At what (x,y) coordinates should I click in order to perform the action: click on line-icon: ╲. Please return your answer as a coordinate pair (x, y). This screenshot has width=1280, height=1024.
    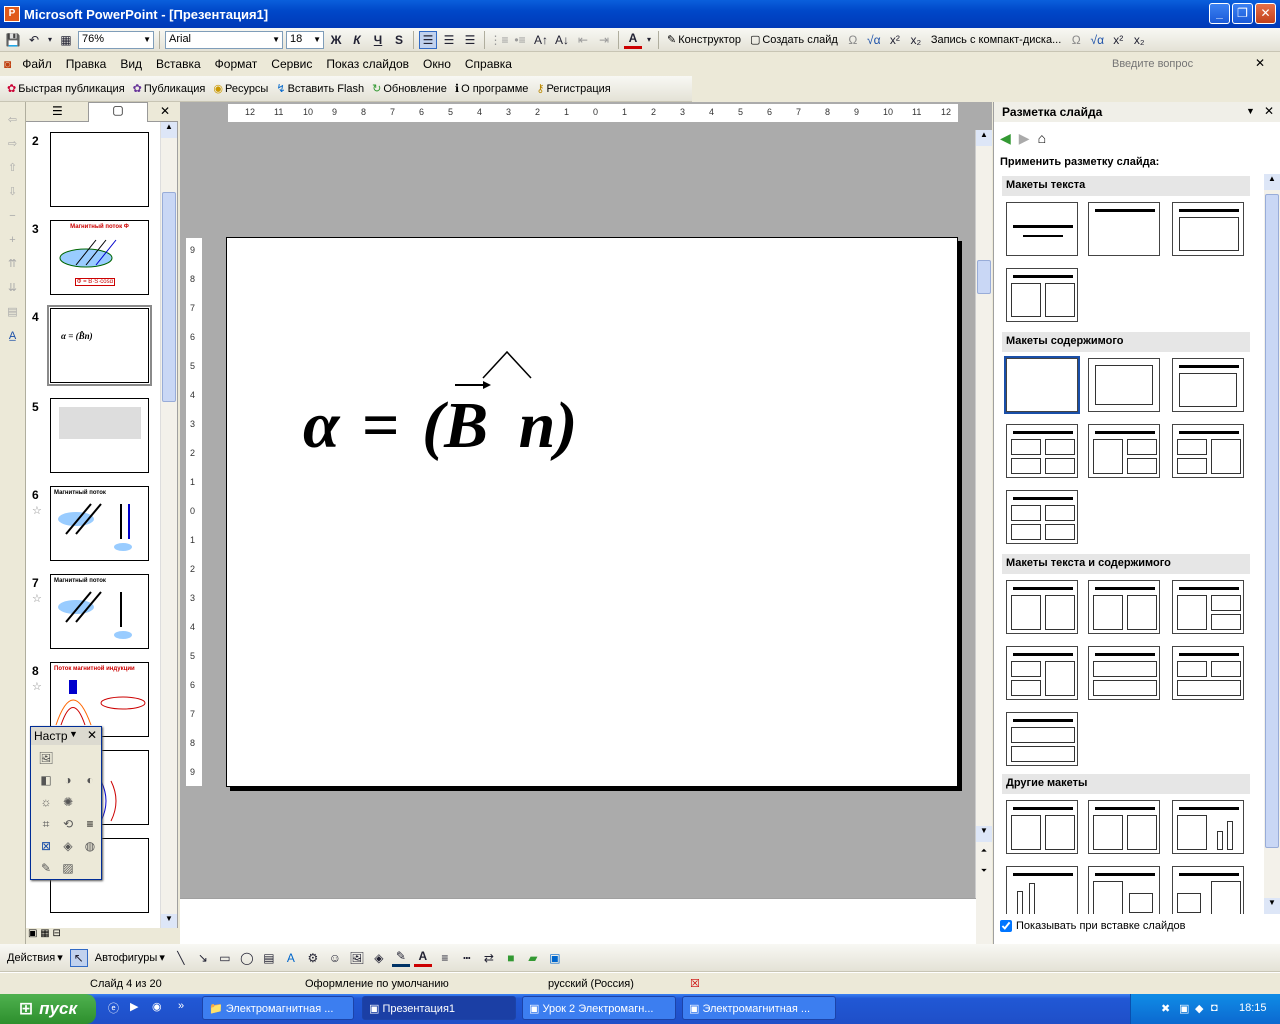
    Looking at the image, I should click on (181, 958).